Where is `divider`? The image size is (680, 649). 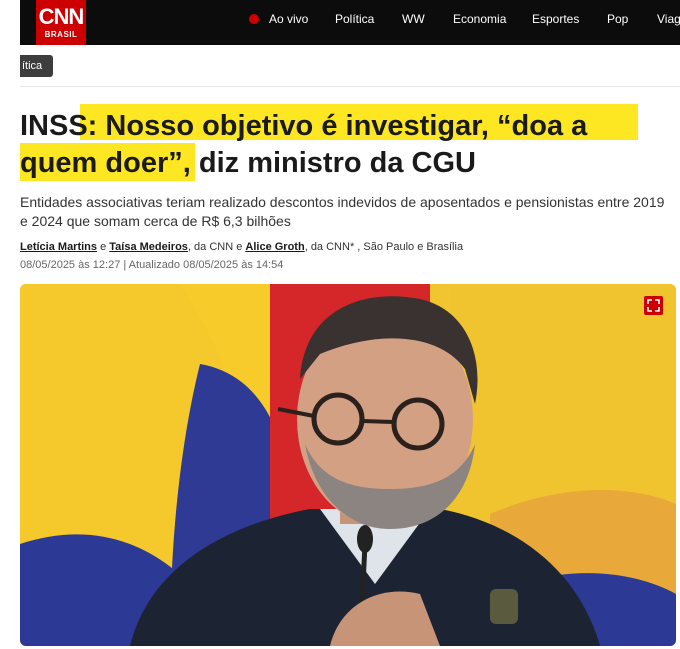
divider is located at coordinates (350, 86).